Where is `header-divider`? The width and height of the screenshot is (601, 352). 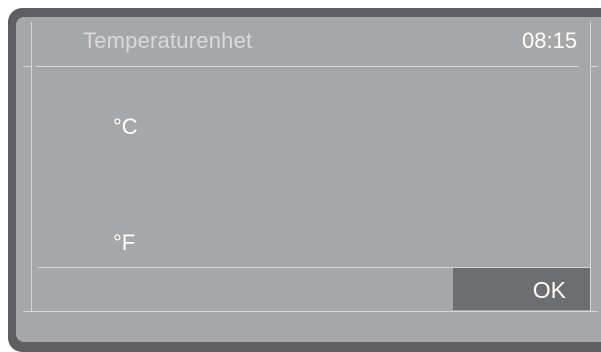 header-divider is located at coordinates (307, 66).